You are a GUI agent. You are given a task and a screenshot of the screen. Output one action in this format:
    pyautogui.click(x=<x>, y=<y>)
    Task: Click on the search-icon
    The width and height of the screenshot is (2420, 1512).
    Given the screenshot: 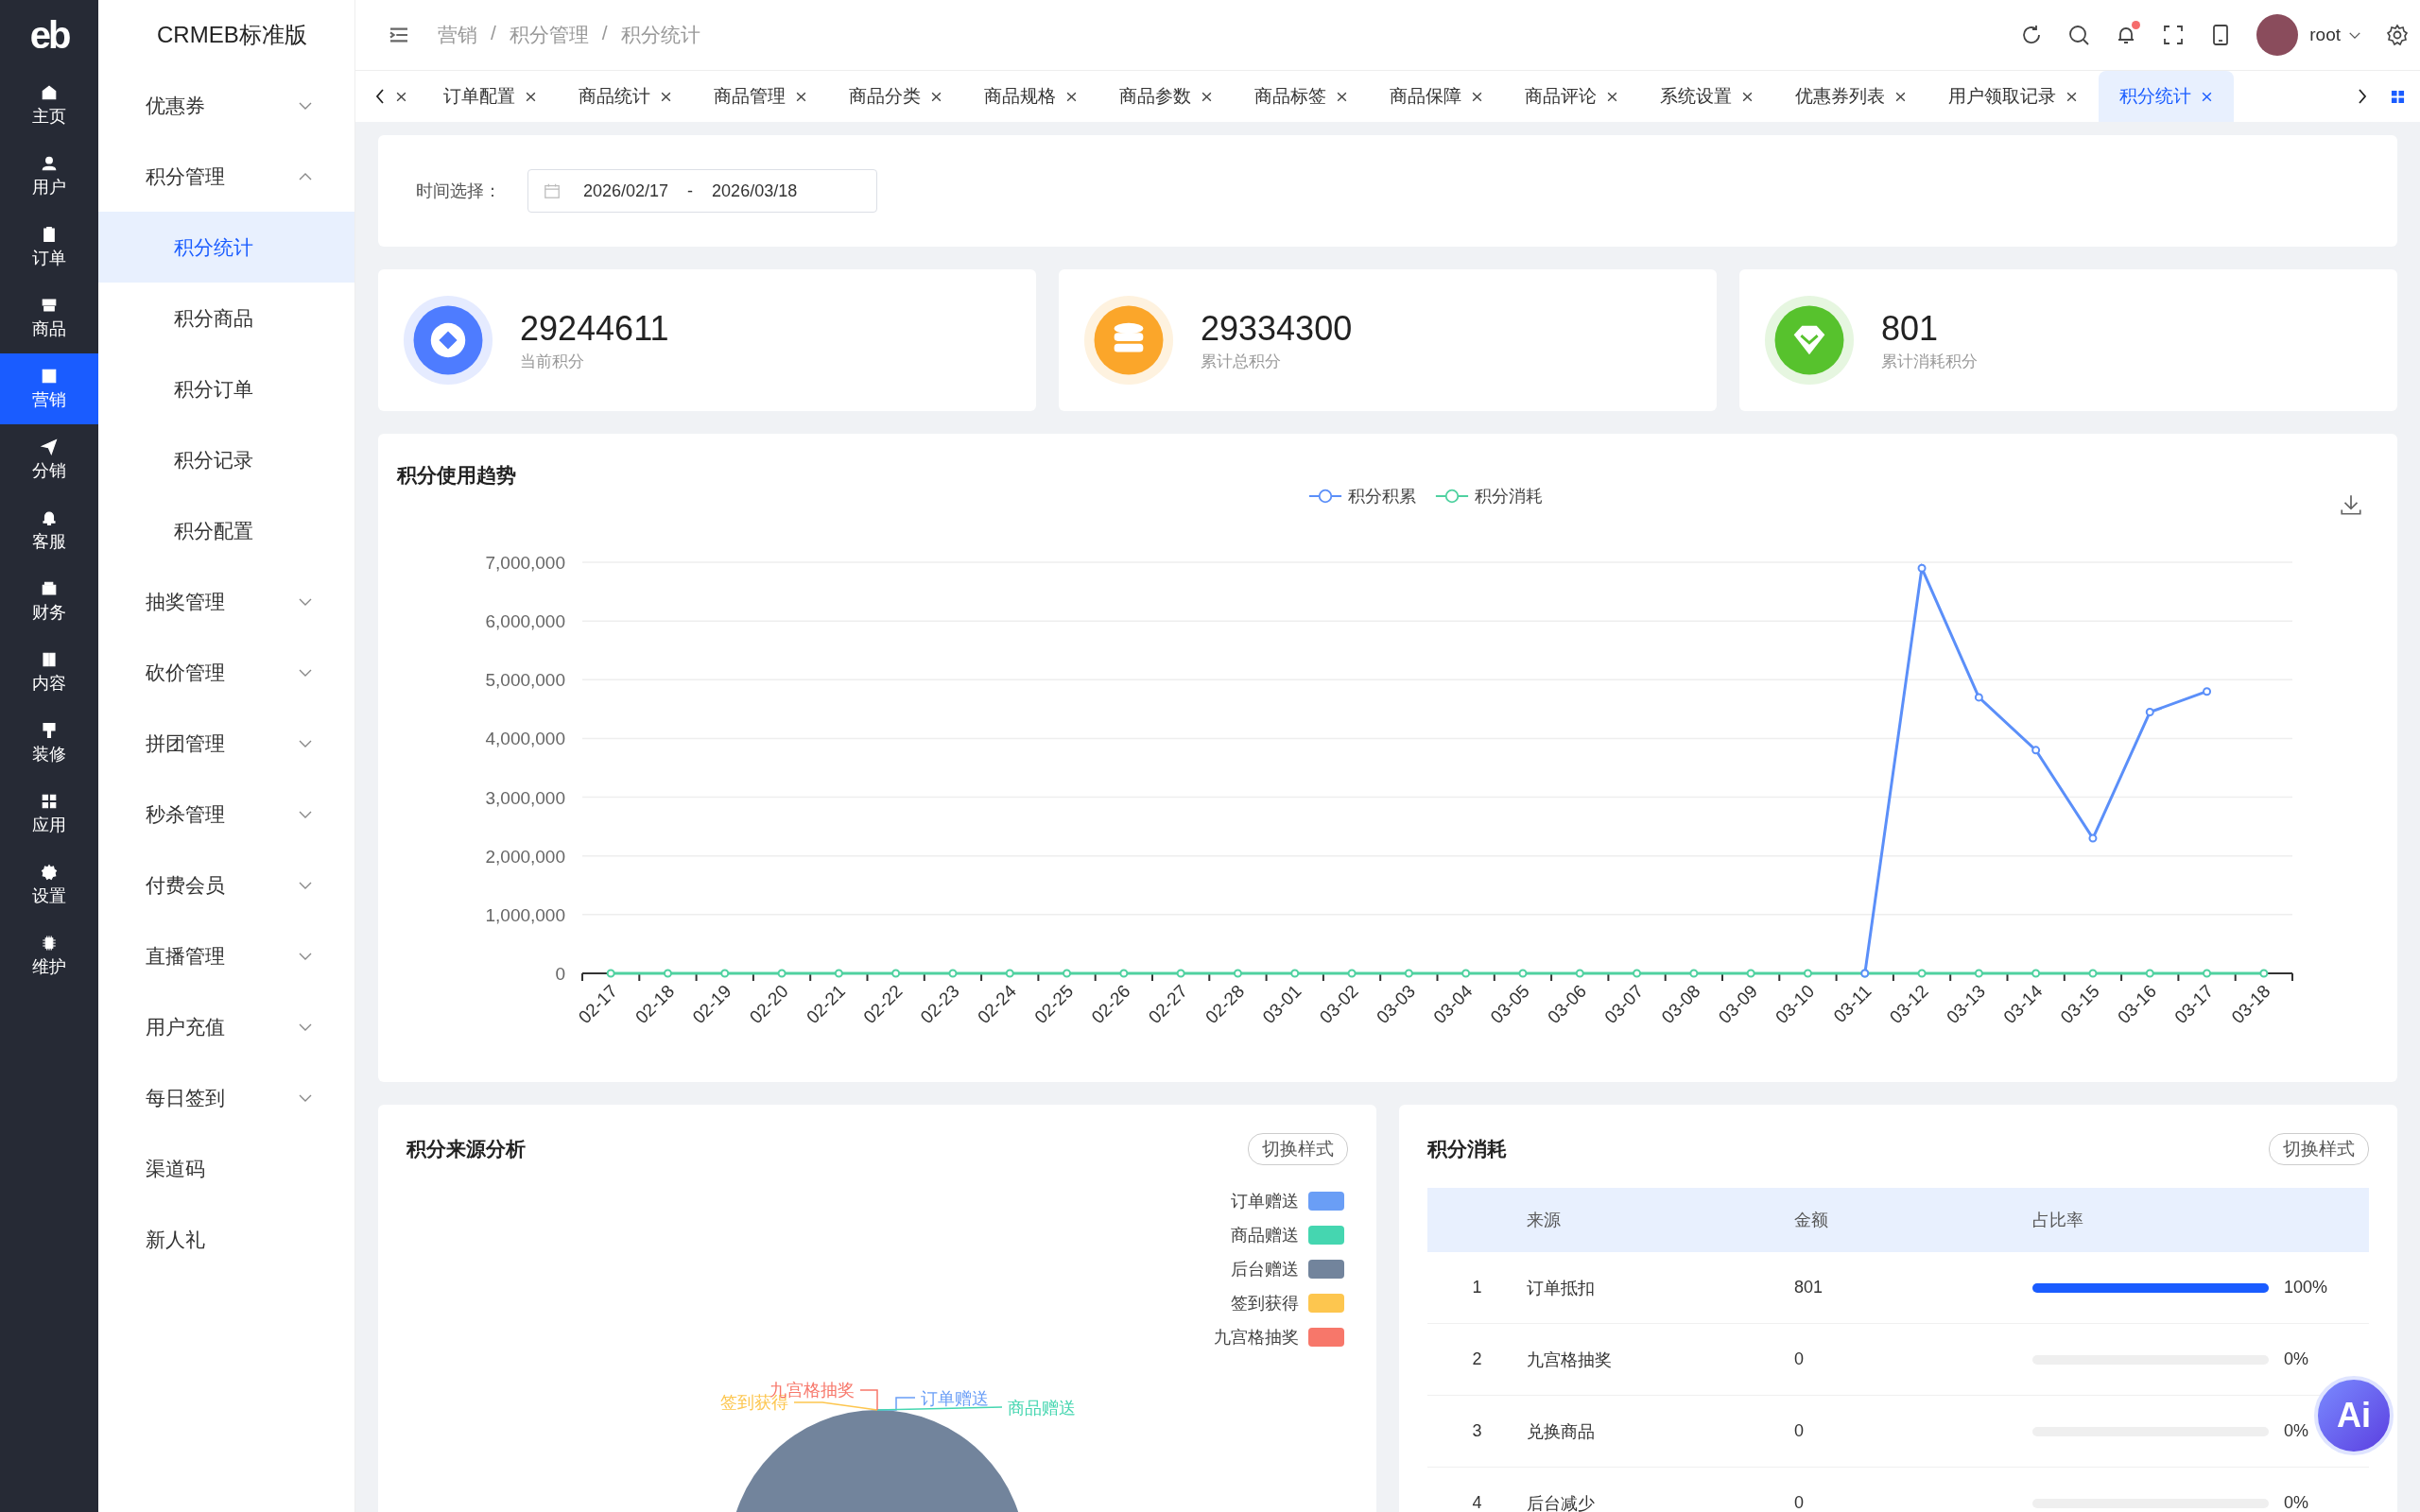 What is the action you would take?
    pyautogui.click(x=2079, y=35)
    